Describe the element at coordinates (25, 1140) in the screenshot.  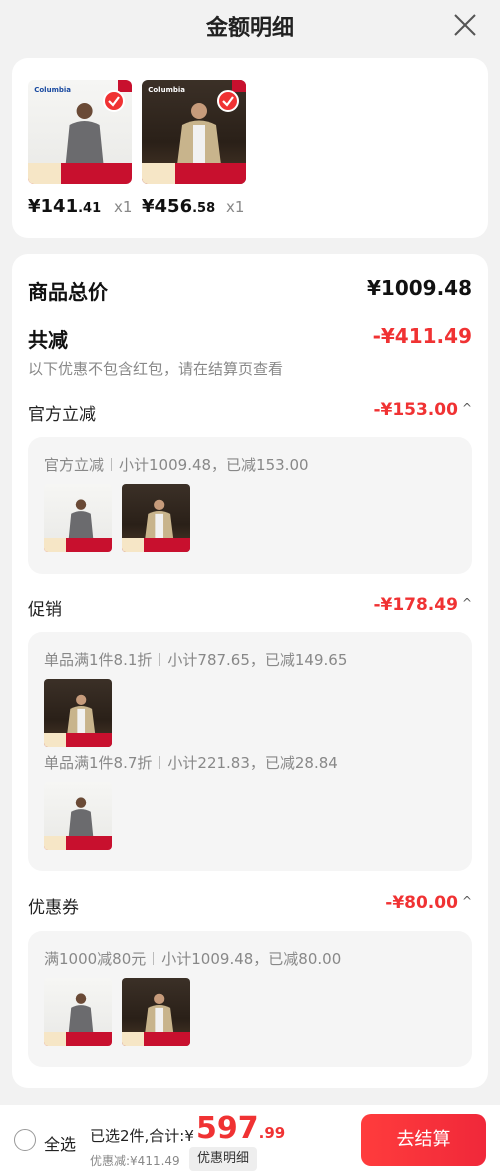
I see `select-all-radio` at that location.